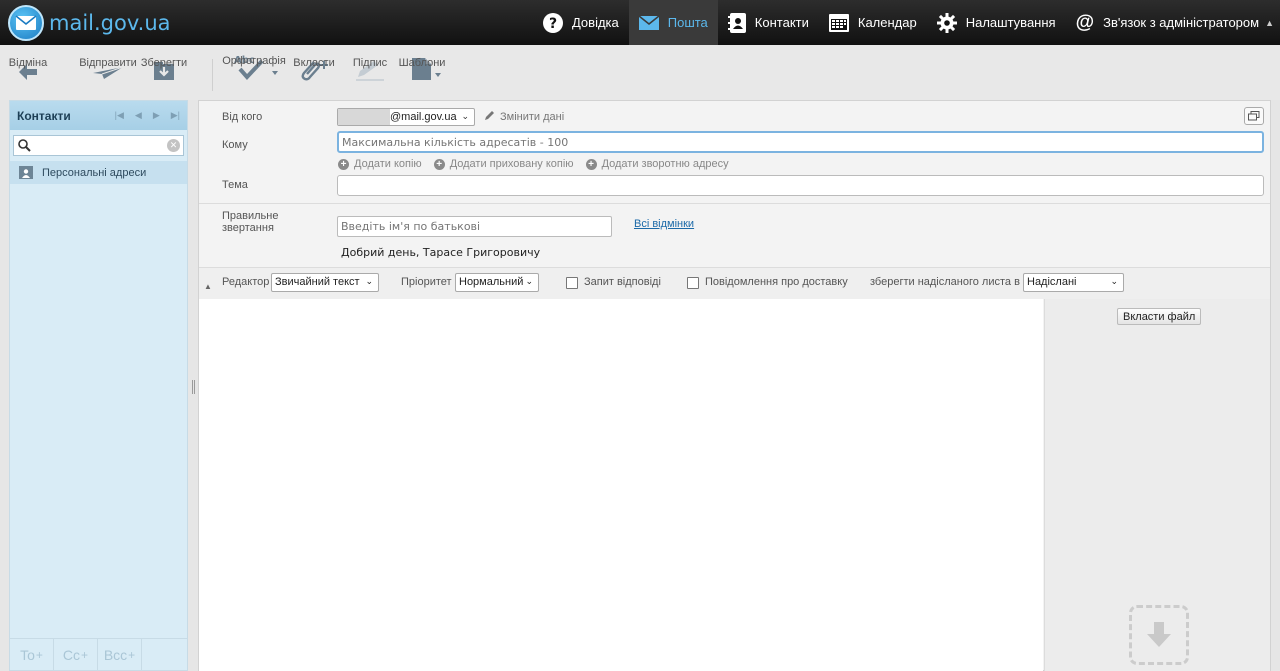 The width and height of the screenshot is (1280, 671). What do you see at coordinates (164, 63) in the screenshot?
I see `save-label: Зберегти` at bounding box center [164, 63].